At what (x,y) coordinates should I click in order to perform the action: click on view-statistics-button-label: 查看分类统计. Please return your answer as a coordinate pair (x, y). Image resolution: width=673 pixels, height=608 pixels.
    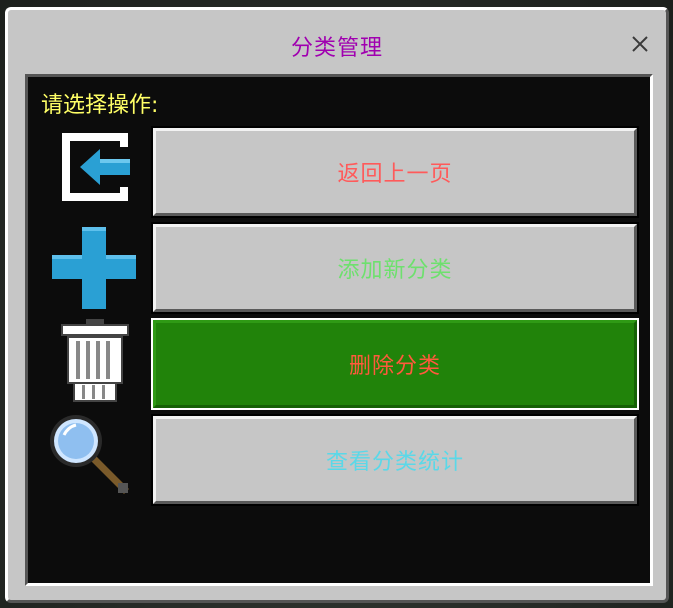
    Looking at the image, I should click on (394, 462).